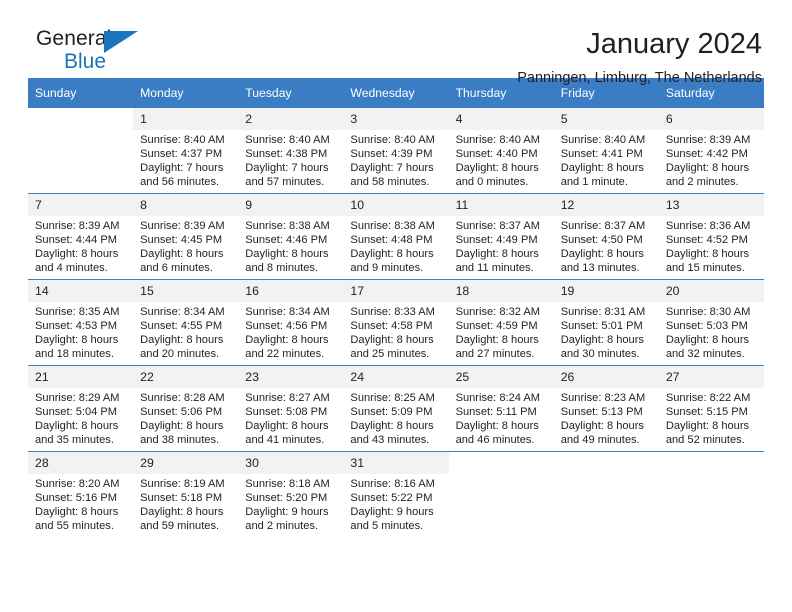 The width and height of the screenshot is (792, 612). What do you see at coordinates (600, 268) in the screenshot?
I see `daylight-duration-line2: and 13 minutes.` at bounding box center [600, 268].